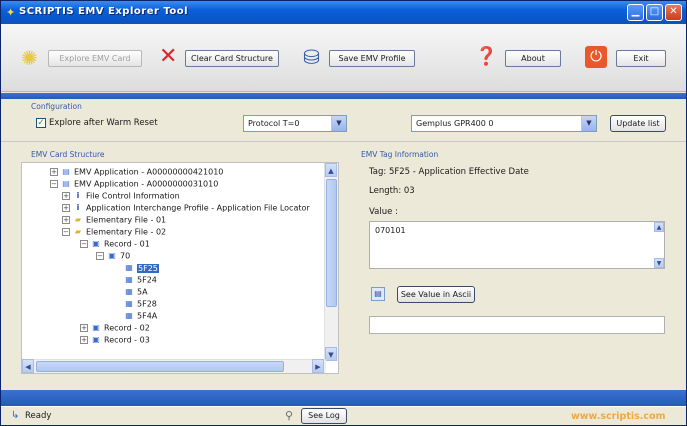 The height and width of the screenshot is (426, 687). Describe the element at coordinates (343, 96) in the screenshot. I see `separator-band` at that location.